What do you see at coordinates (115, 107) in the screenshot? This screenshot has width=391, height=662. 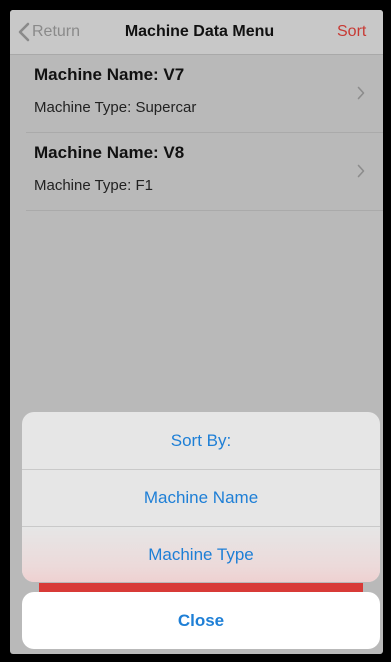 I see `machine-type: Machine Type: Supercar` at bounding box center [115, 107].